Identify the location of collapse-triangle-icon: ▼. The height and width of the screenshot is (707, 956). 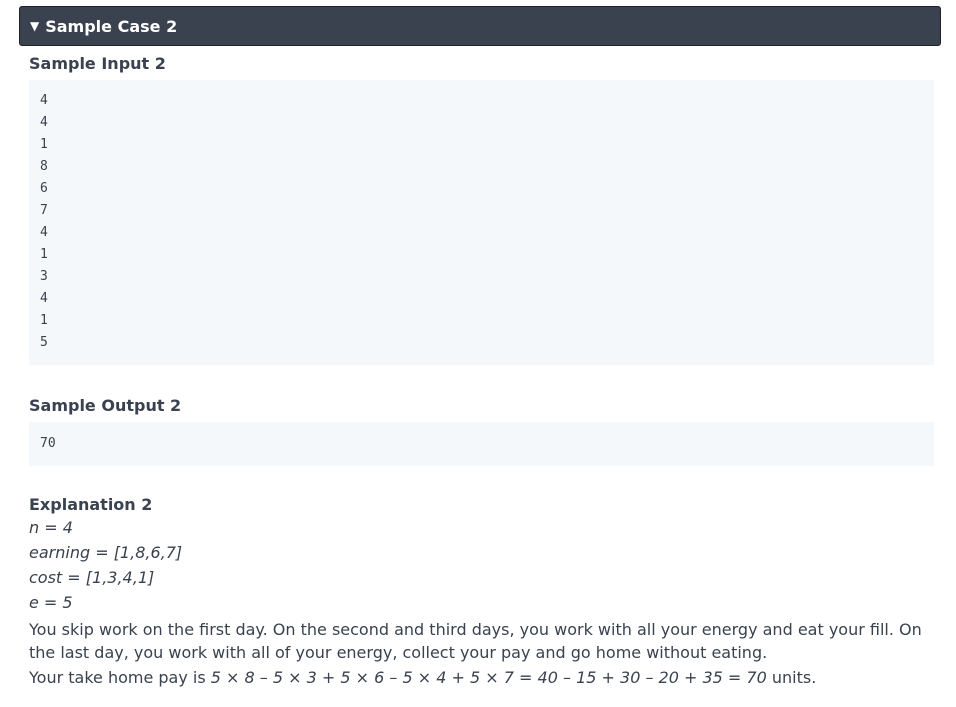
(35, 26).